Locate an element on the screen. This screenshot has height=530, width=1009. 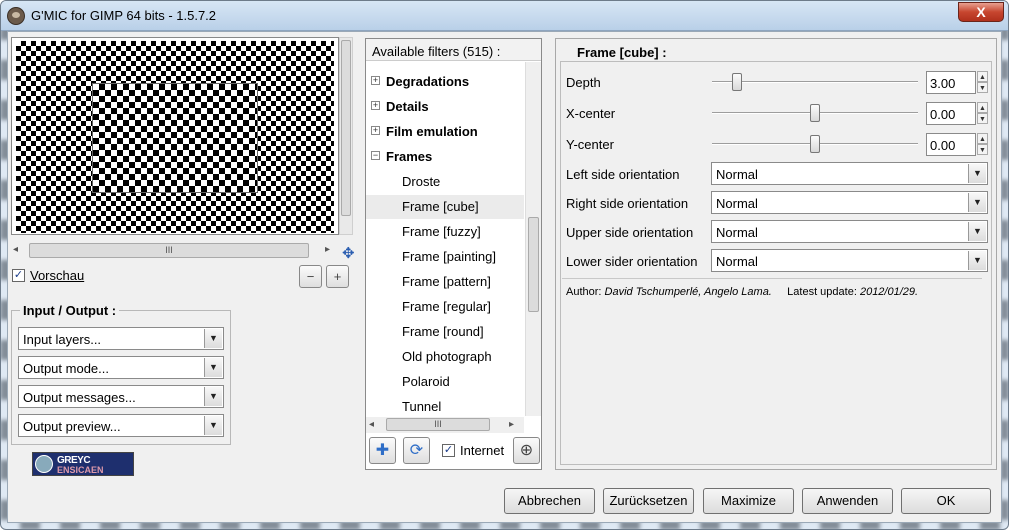
depth-slider-thumb is located at coordinates (737, 82).